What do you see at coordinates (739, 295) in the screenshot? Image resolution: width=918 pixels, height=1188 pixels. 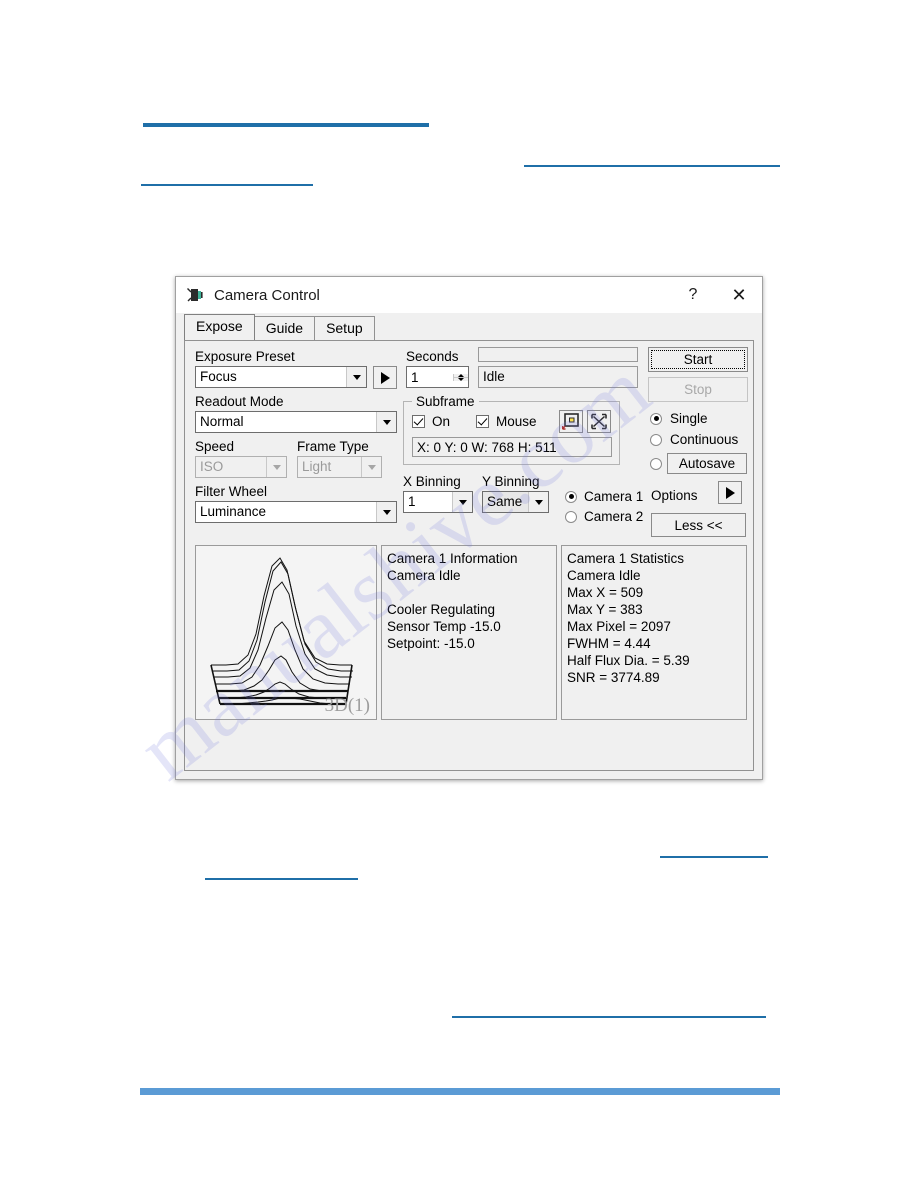 I see `close-icon: ✕` at bounding box center [739, 295].